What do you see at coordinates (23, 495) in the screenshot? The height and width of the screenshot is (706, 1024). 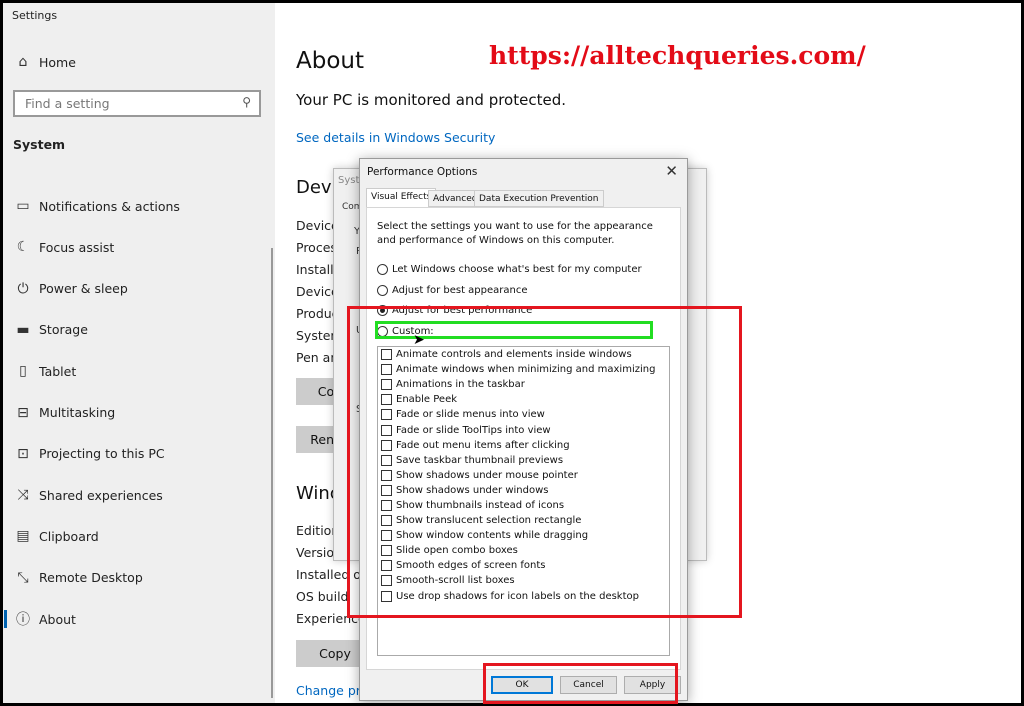 I see `shared-icon: ⤨` at bounding box center [23, 495].